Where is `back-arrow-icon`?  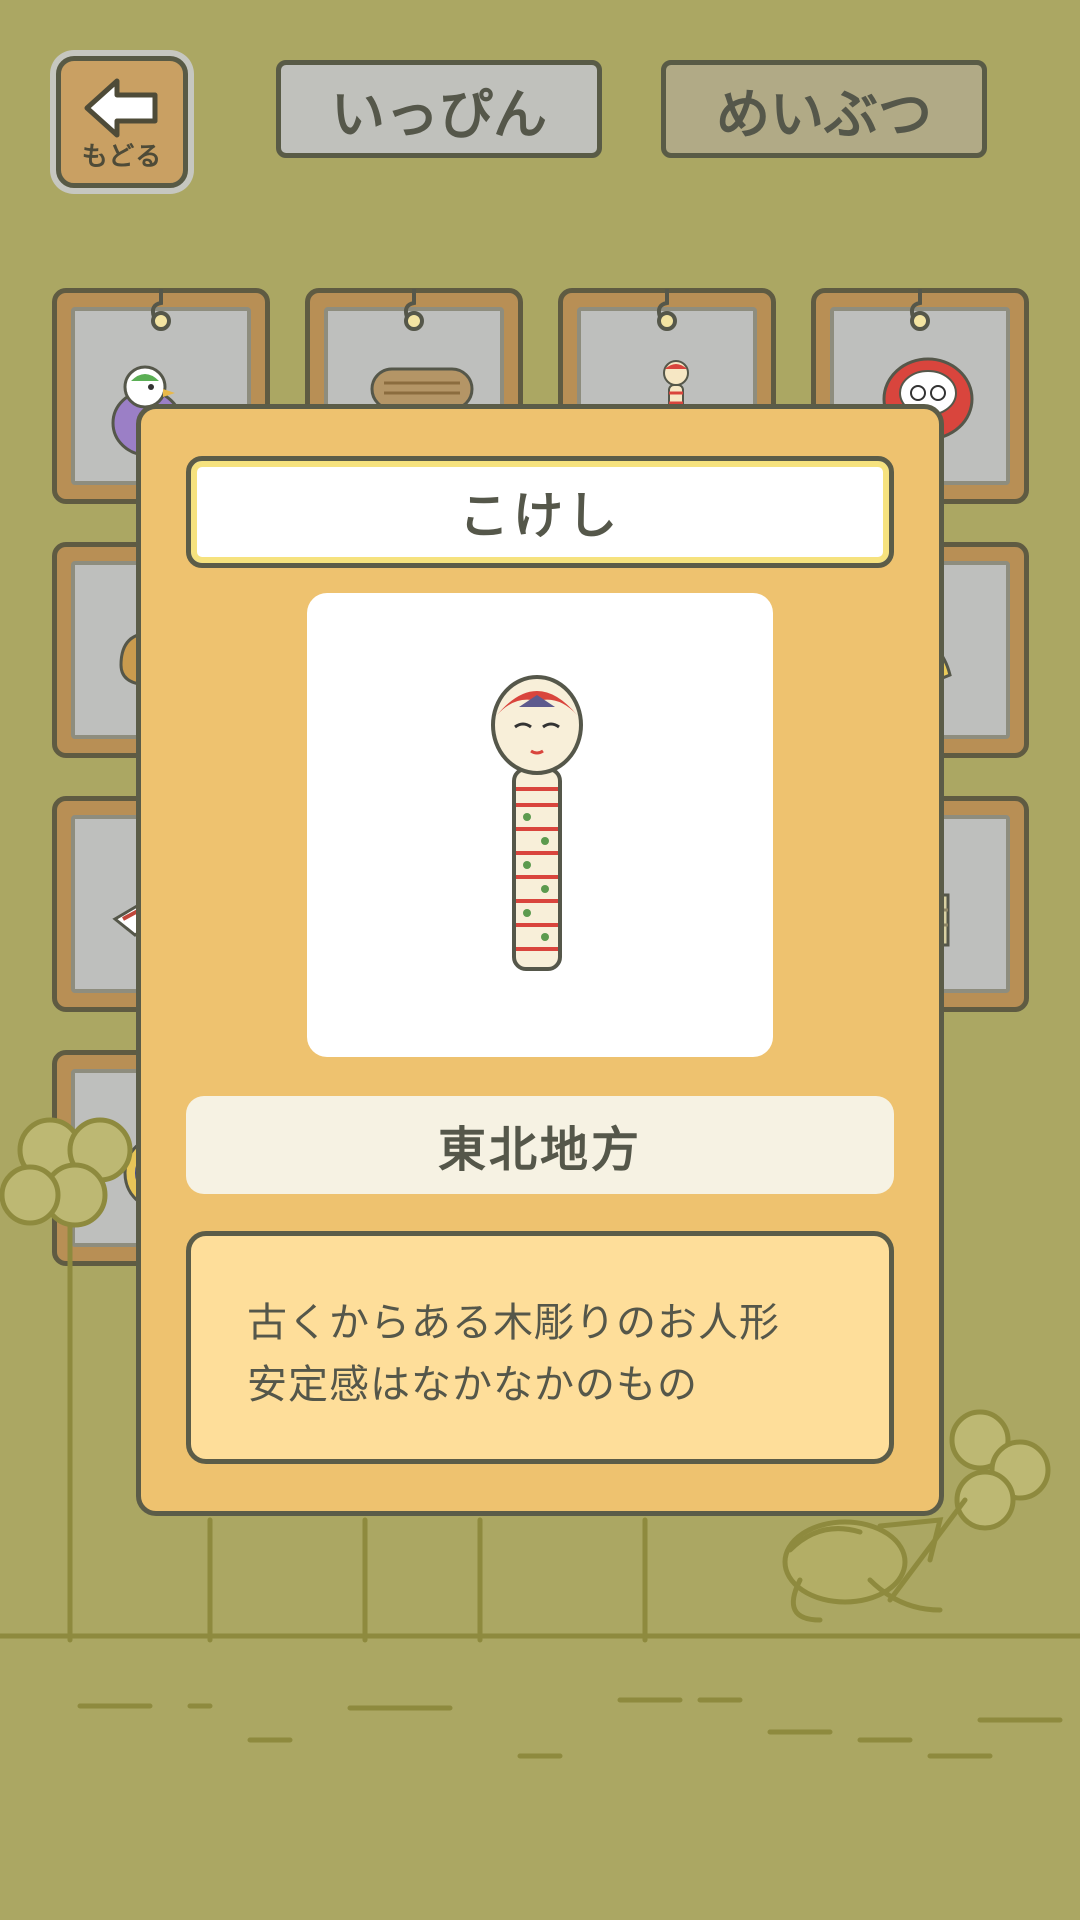 back-arrow-icon is located at coordinates (121, 108).